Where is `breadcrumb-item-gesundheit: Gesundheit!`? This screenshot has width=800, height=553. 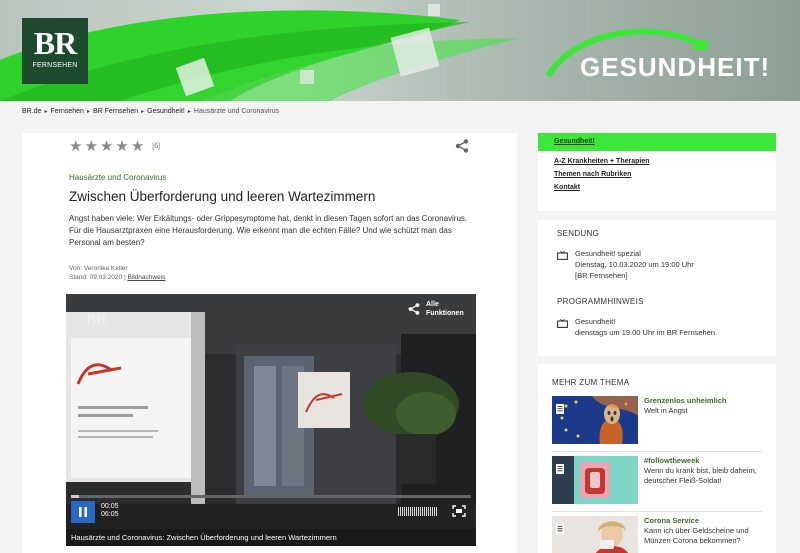 breadcrumb-item-gesundheit: Gesundheit! is located at coordinates (166, 111).